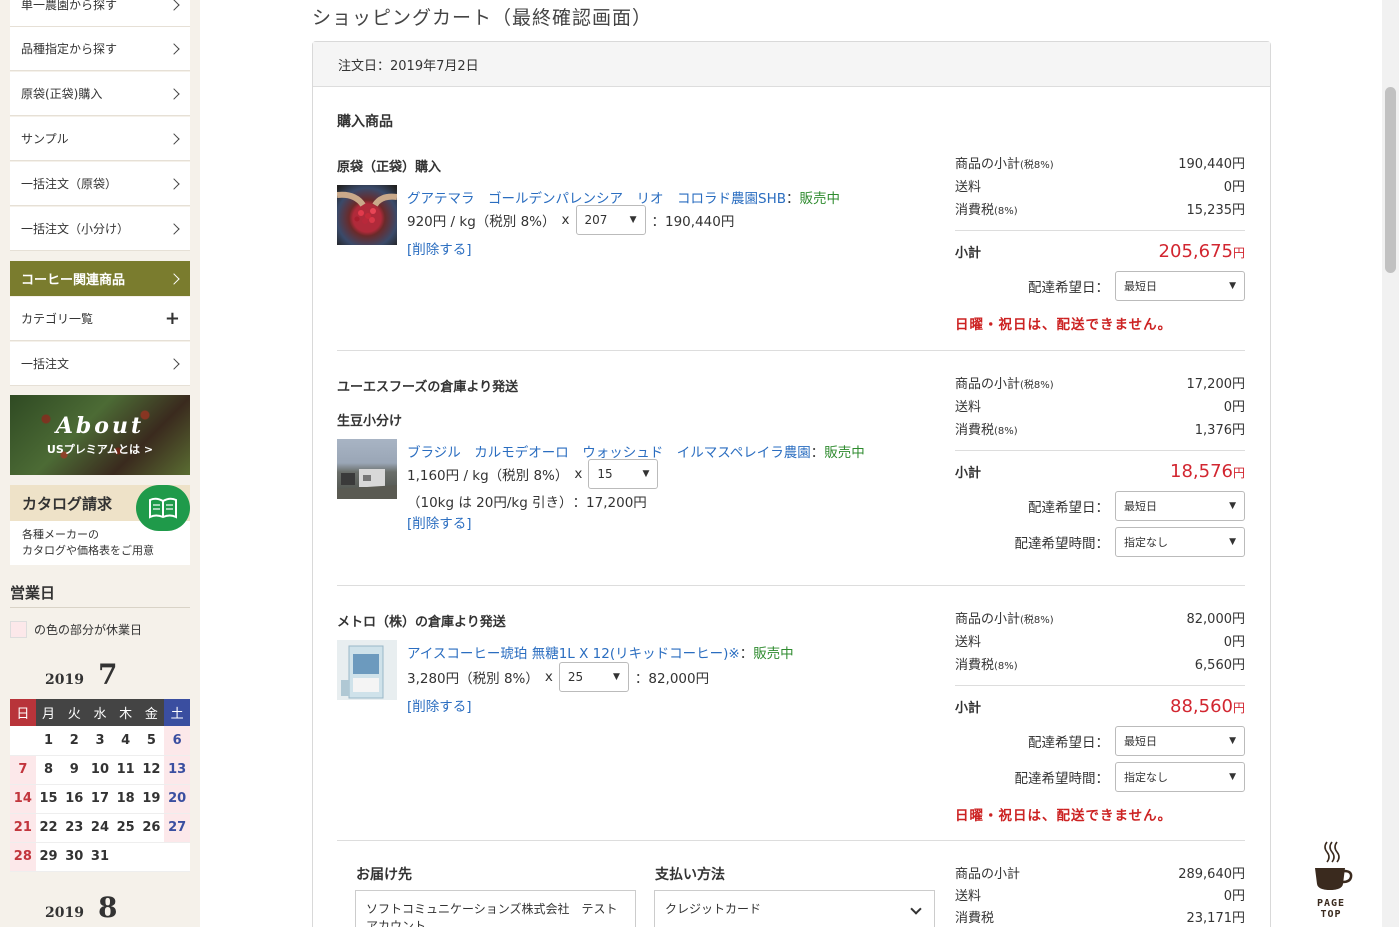  Describe the element at coordinates (1211, 874) in the screenshot. I see `grand-subtotal-value: 289,640円` at that location.